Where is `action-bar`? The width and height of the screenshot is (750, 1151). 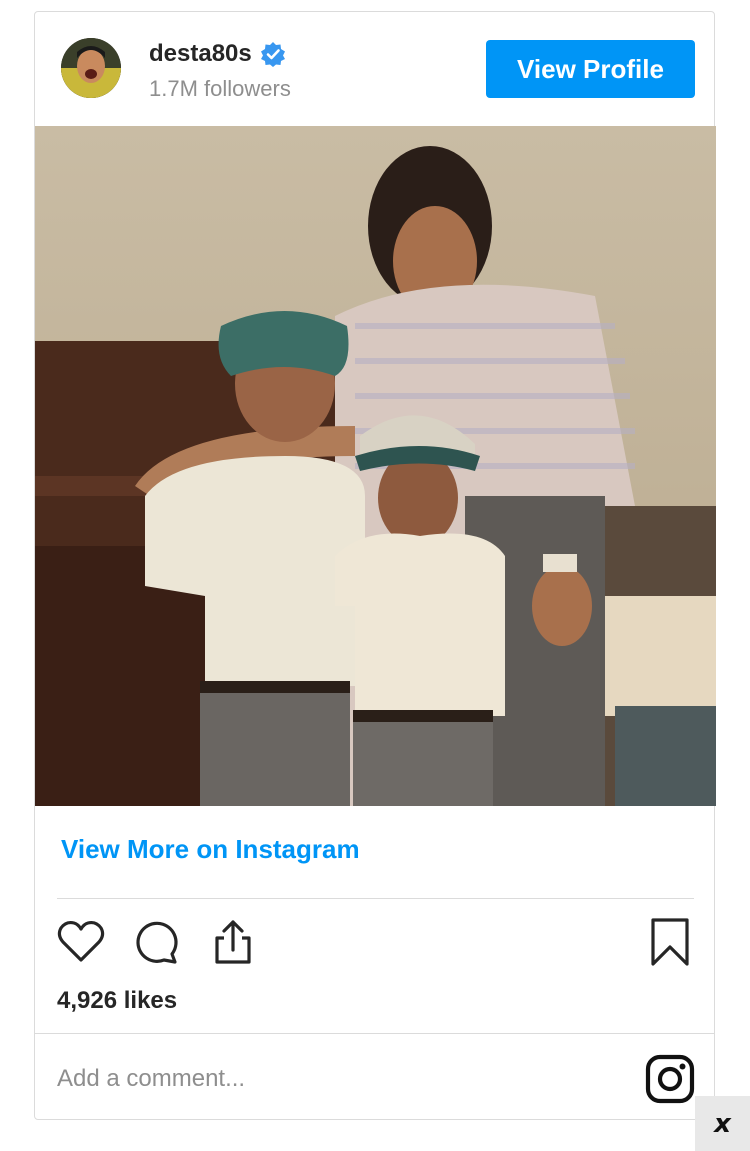
action-bar is located at coordinates (374, 942).